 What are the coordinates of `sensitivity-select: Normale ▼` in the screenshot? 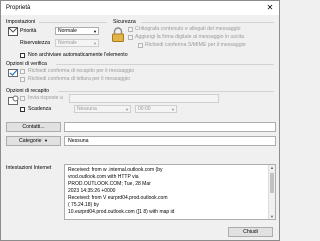 It's located at (77, 43).